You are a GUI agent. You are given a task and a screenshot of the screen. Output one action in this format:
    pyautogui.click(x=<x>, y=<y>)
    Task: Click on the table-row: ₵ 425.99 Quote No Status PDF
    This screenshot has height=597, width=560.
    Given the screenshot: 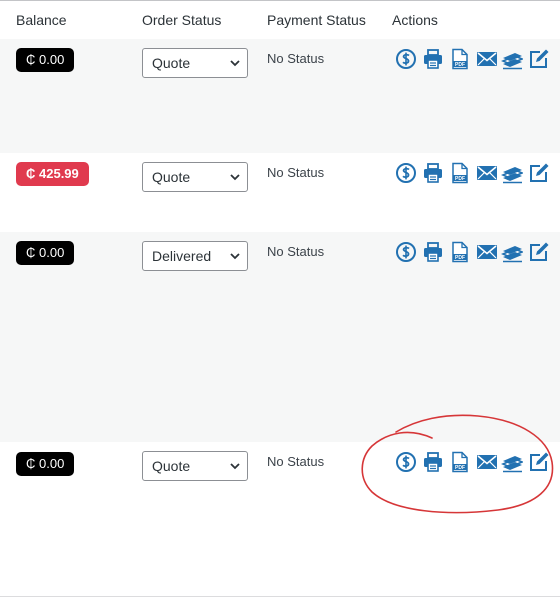 What is the action you would take?
    pyautogui.click(x=280, y=192)
    